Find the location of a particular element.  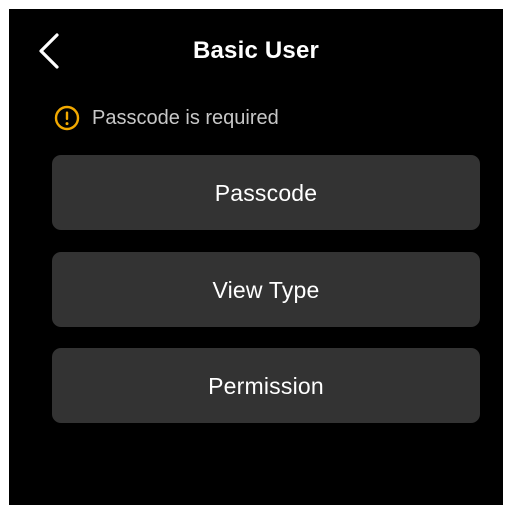

permission-button-label: Permission is located at coordinates (266, 385).